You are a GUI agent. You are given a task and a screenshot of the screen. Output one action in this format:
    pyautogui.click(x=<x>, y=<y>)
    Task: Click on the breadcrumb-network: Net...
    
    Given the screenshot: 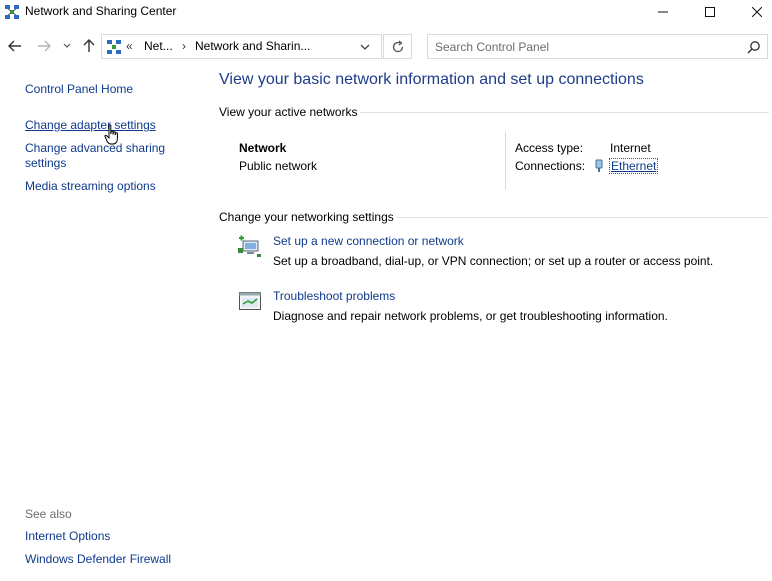 What is the action you would take?
    pyautogui.click(x=158, y=46)
    